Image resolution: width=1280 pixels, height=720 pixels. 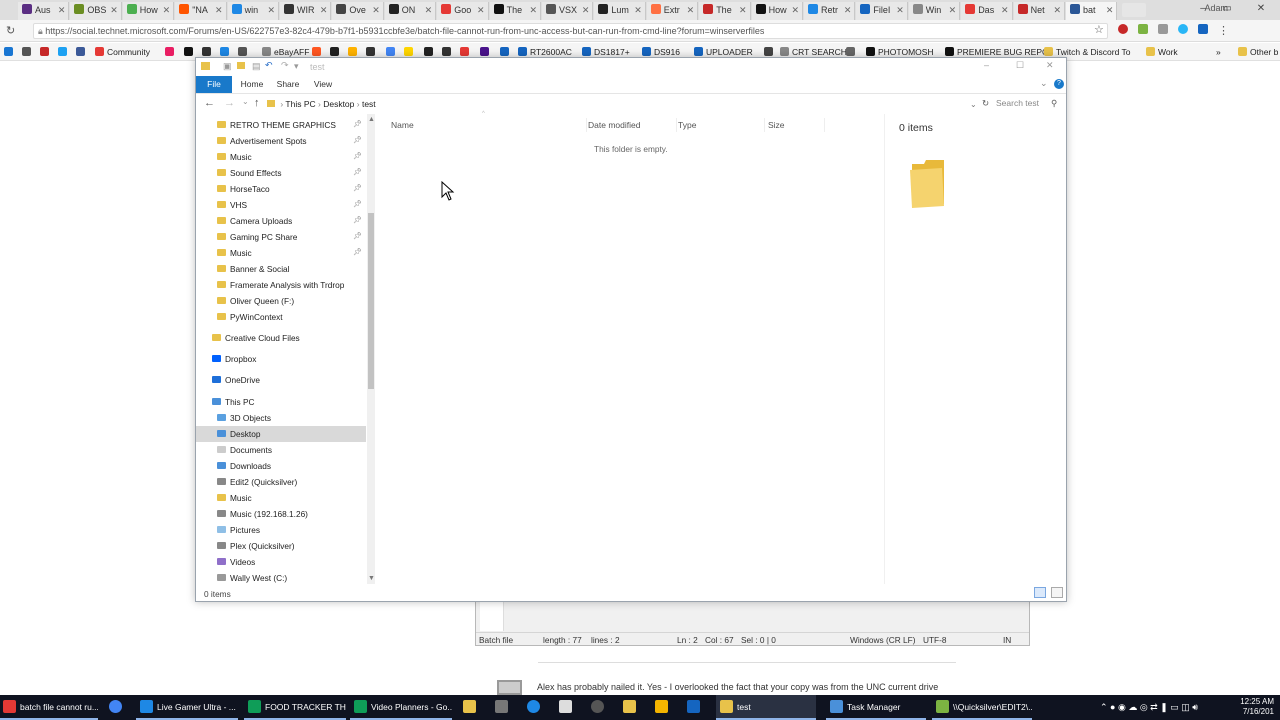 What do you see at coordinates (281, 380) in the screenshot?
I see `nav-item: OneDrive` at bounding box center [281, 380].